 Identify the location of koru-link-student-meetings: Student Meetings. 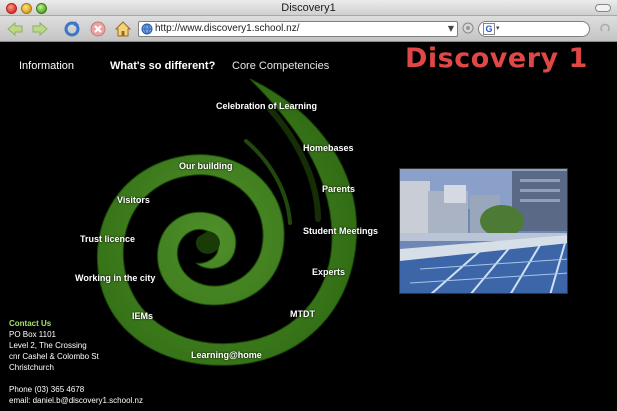
(340, 231).